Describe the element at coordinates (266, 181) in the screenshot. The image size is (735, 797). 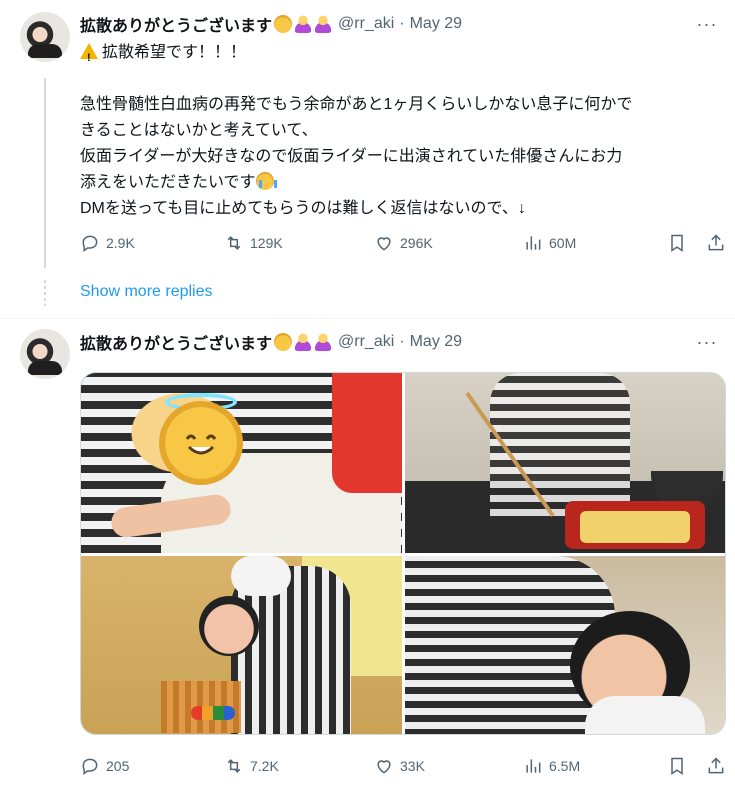
I see `crying-face-icon` at that location.